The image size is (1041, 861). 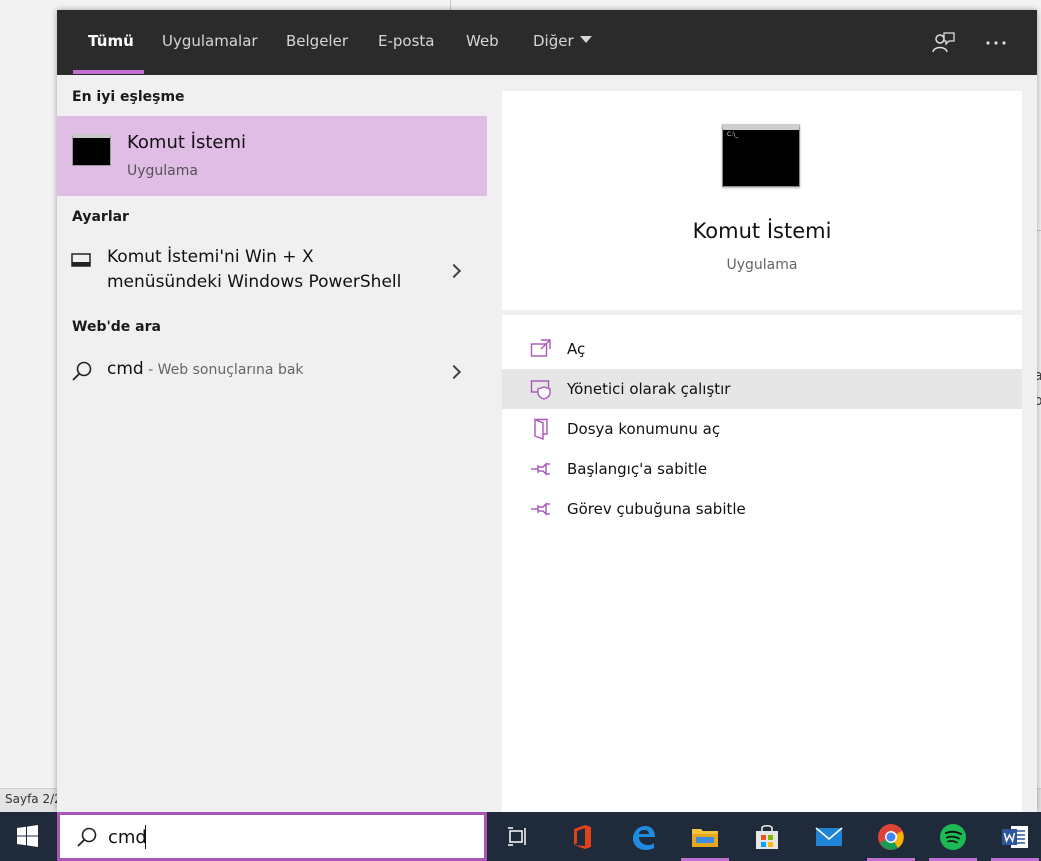 I want to click on taskbar-app-file-explorer, so click(x=705, y=836).